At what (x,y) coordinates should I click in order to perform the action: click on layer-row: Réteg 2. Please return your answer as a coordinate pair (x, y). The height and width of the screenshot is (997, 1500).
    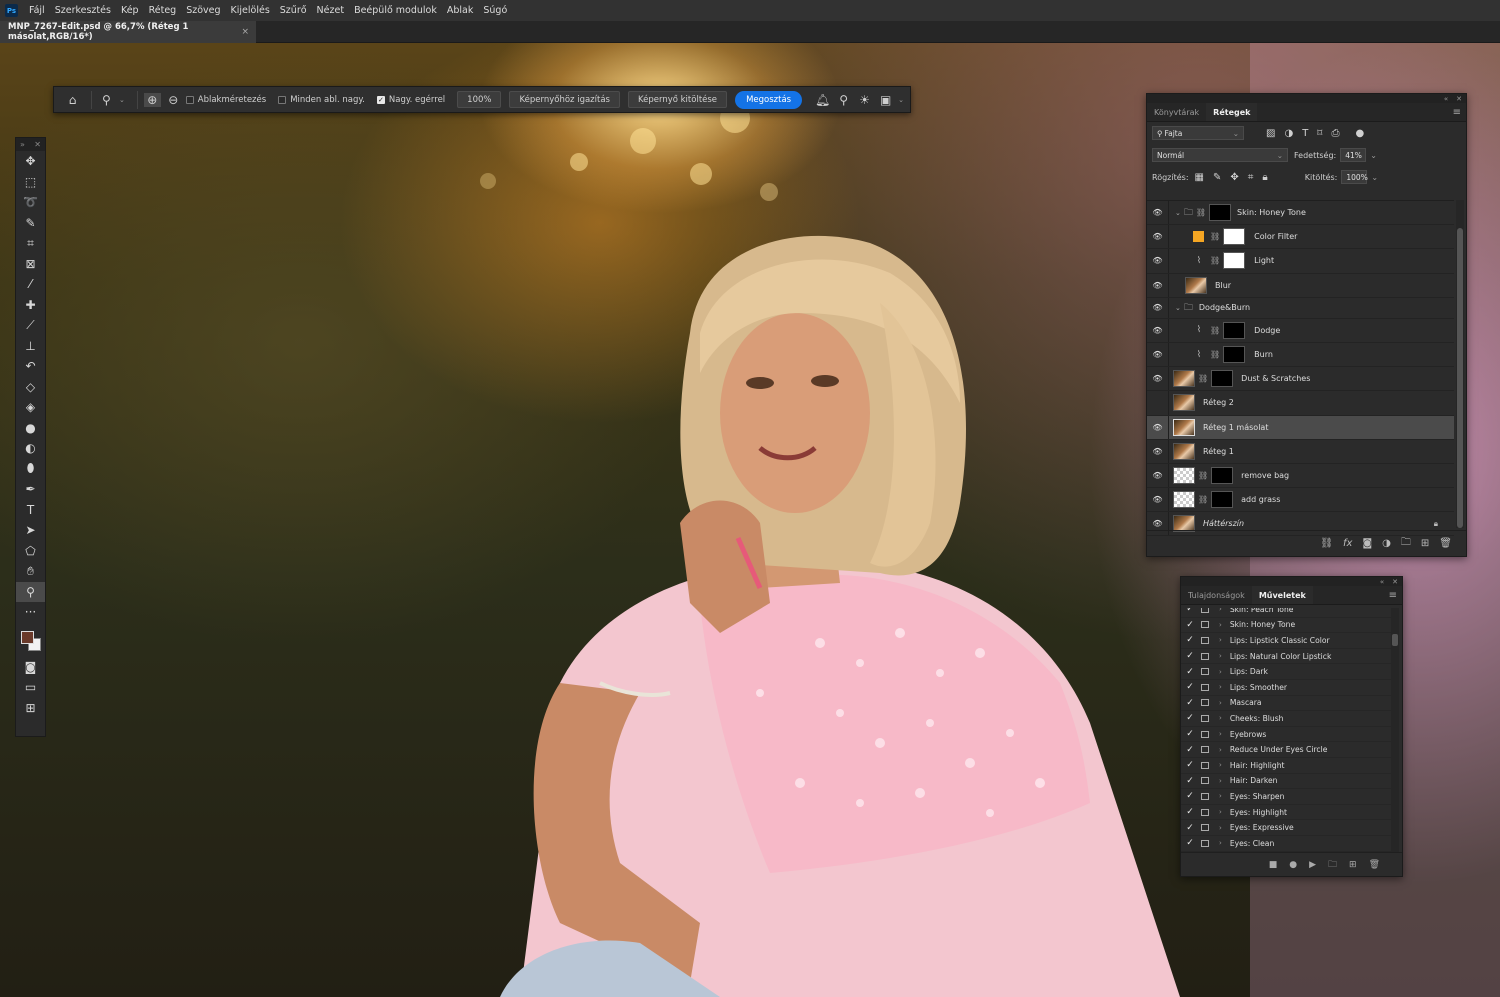
    Looking at the image, I should click on (1300, 403).